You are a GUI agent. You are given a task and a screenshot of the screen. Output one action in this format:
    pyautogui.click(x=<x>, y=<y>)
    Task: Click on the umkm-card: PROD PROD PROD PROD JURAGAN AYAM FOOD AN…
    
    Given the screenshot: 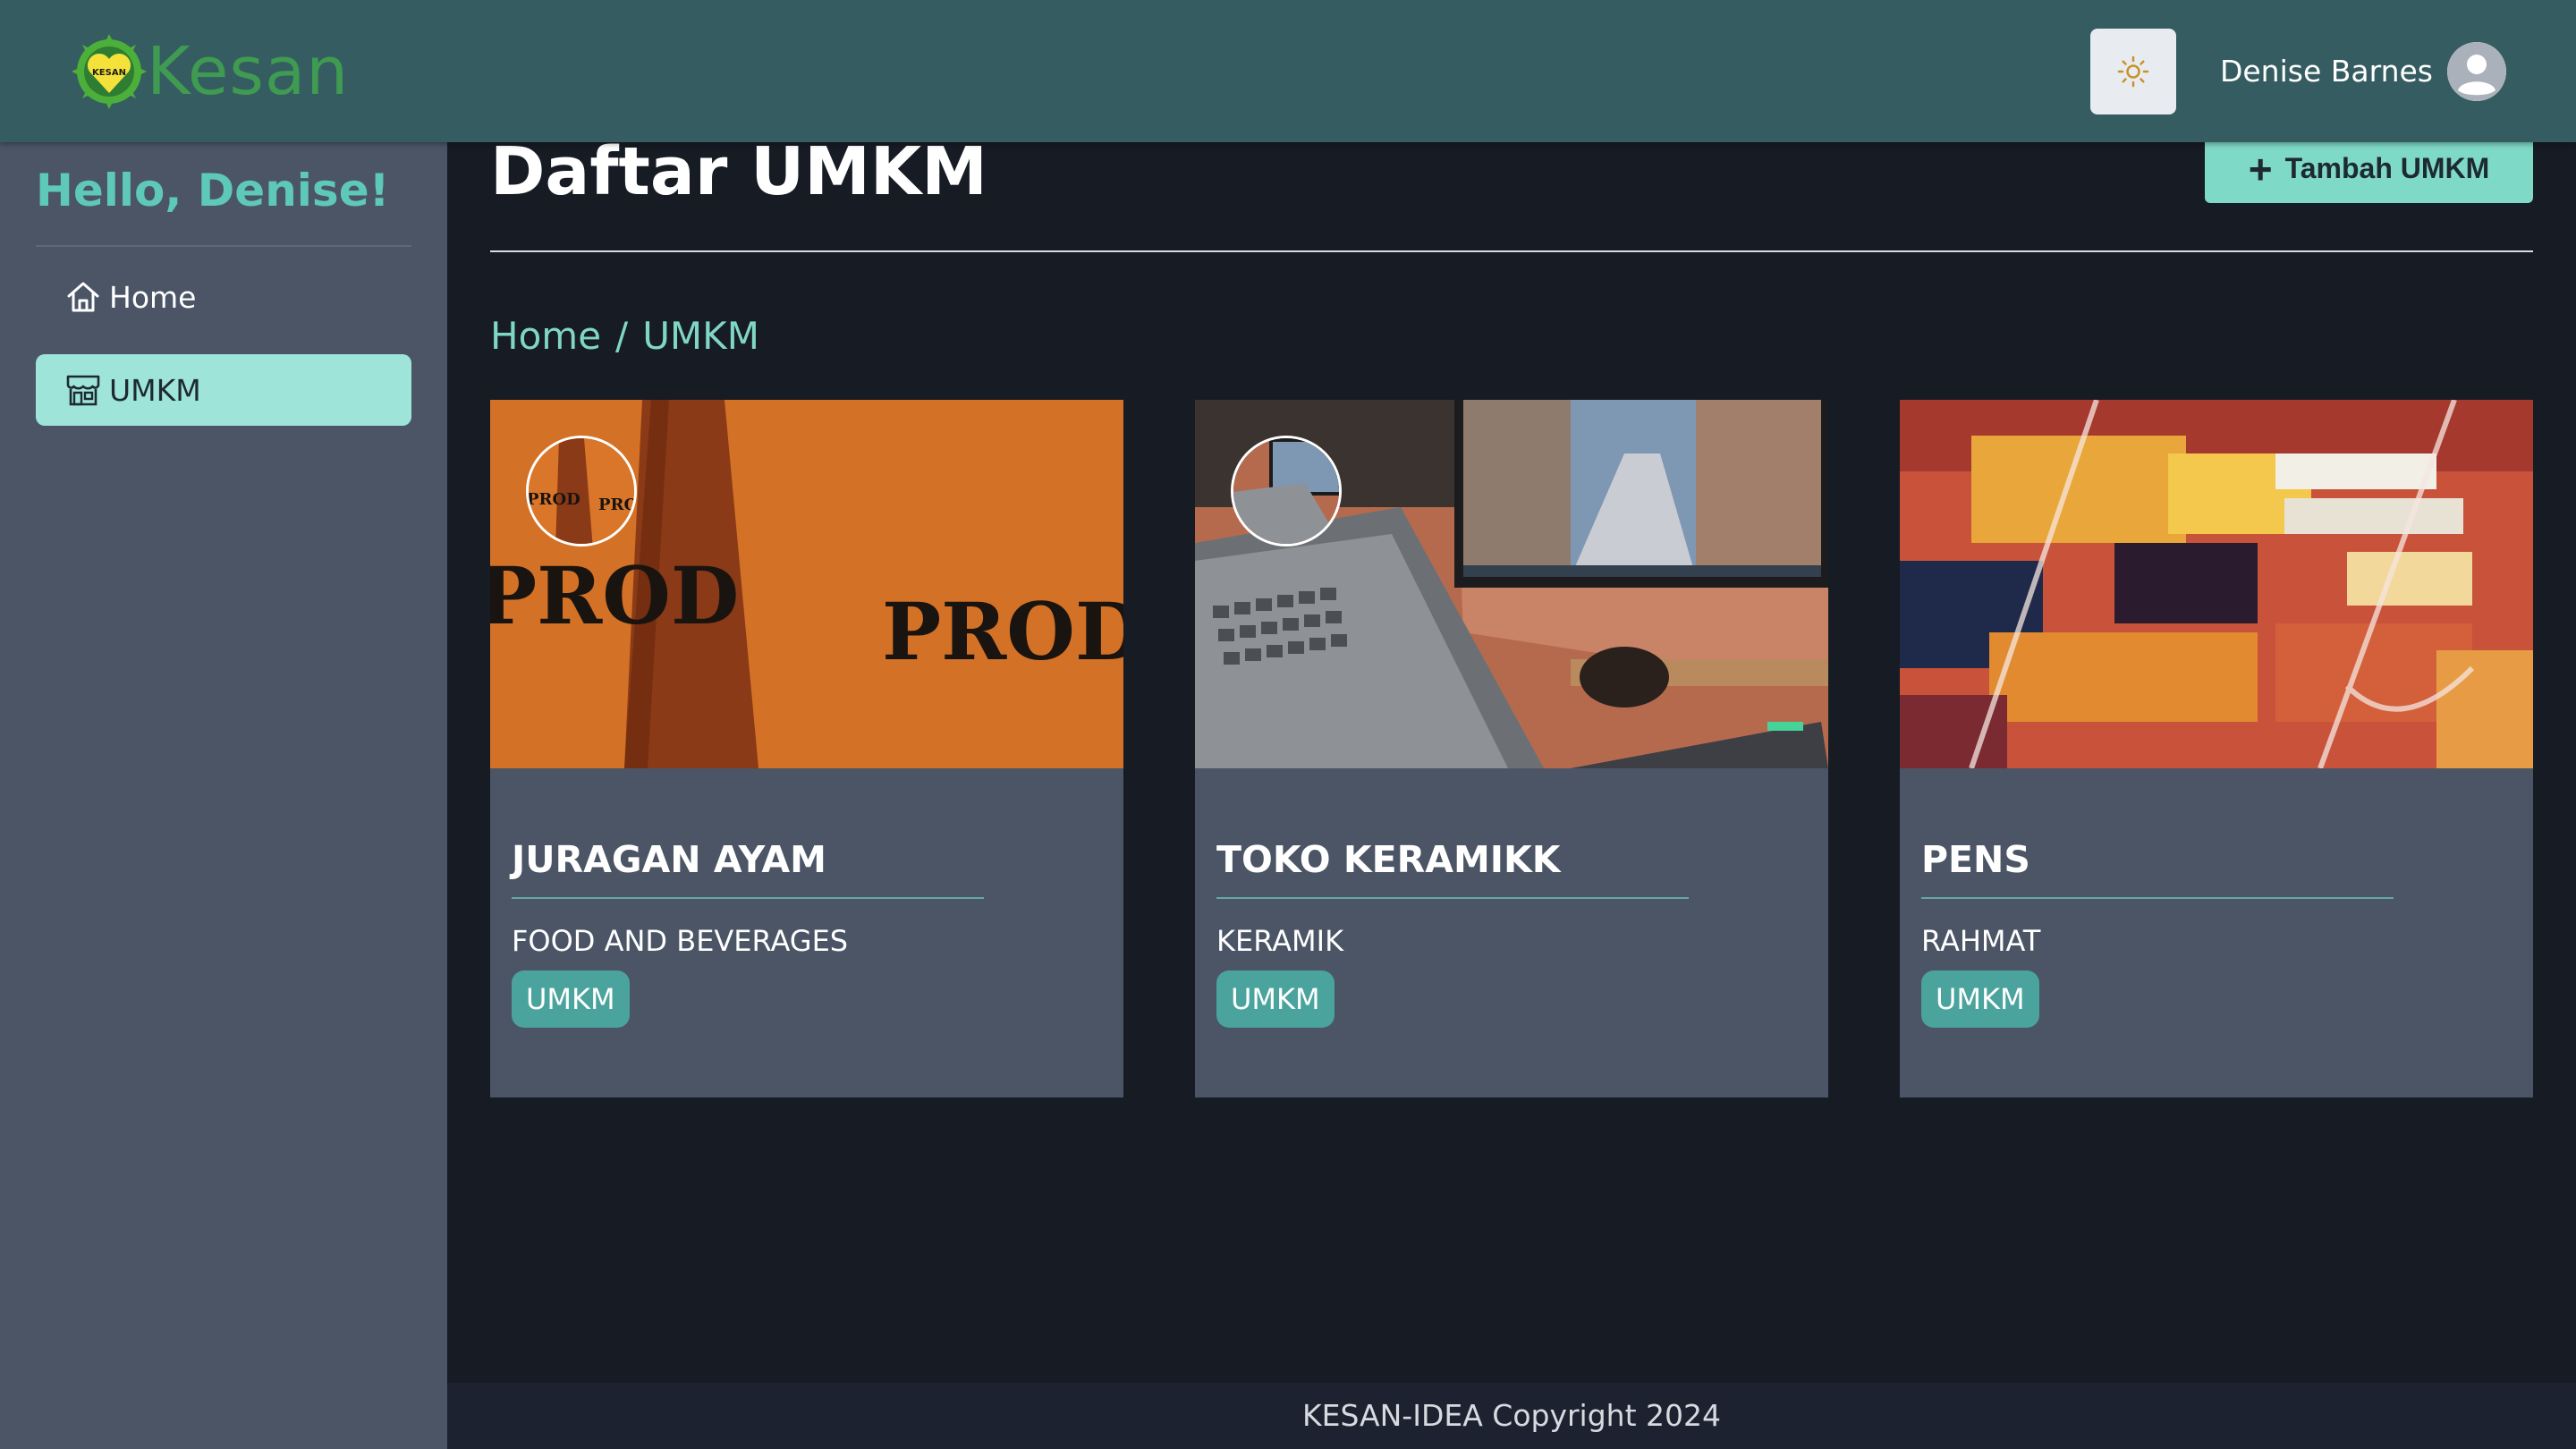 What is the action you would take?
    pyautogui.click(x=806, y=748)
    